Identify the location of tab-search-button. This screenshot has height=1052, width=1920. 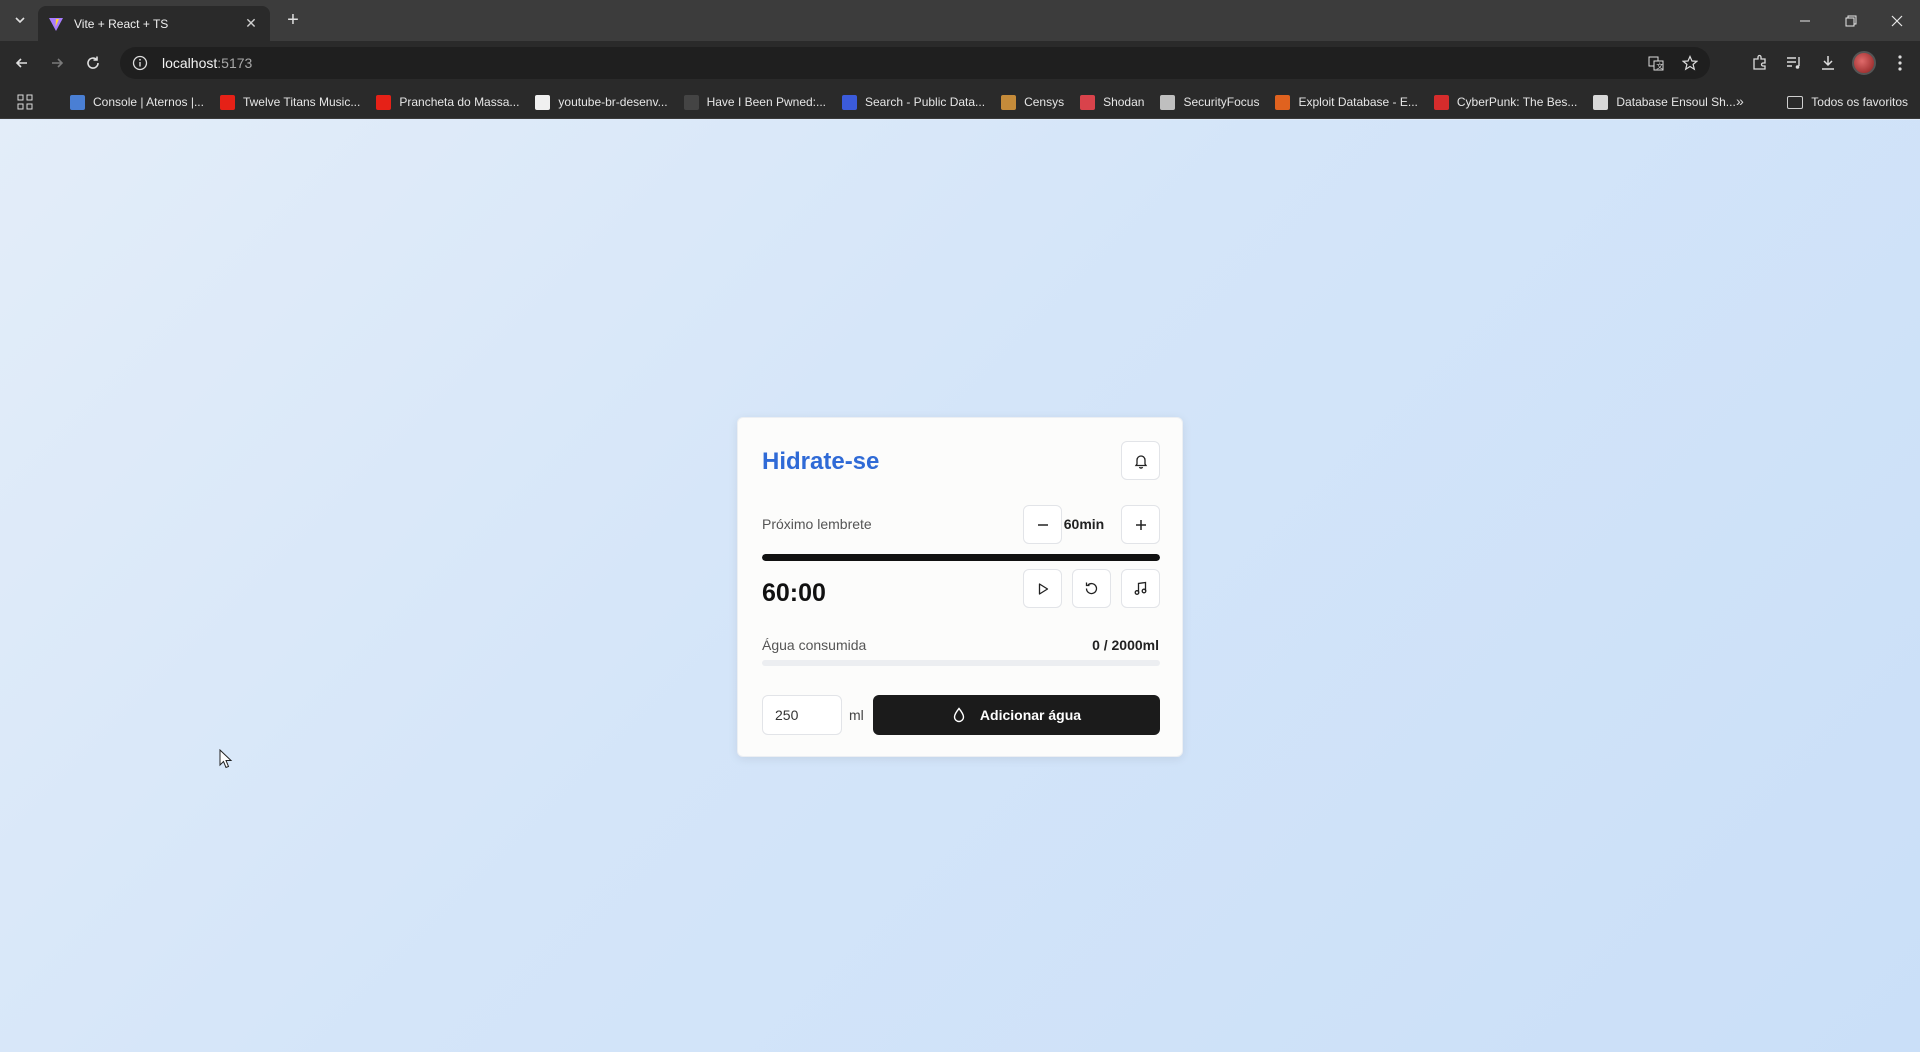
(20, 20).